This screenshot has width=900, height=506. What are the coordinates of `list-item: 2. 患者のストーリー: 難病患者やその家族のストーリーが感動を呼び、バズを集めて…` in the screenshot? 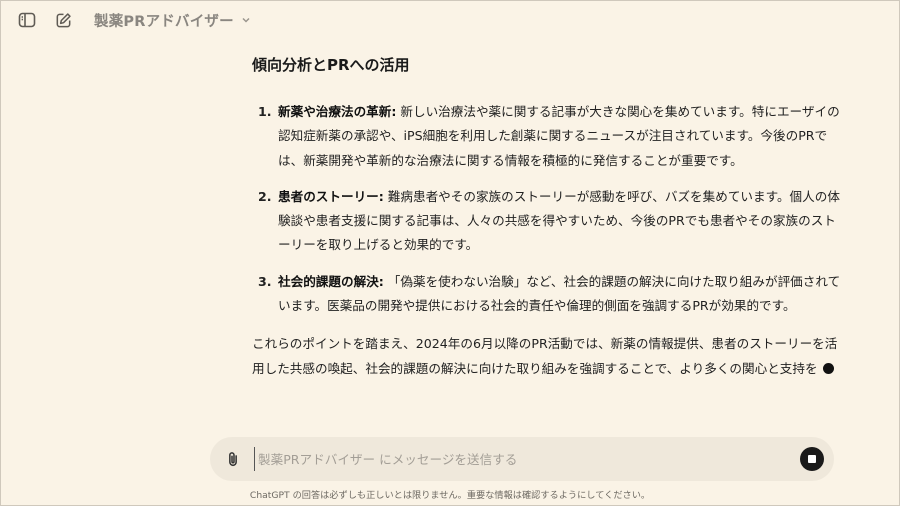 It's located at (547, 221).